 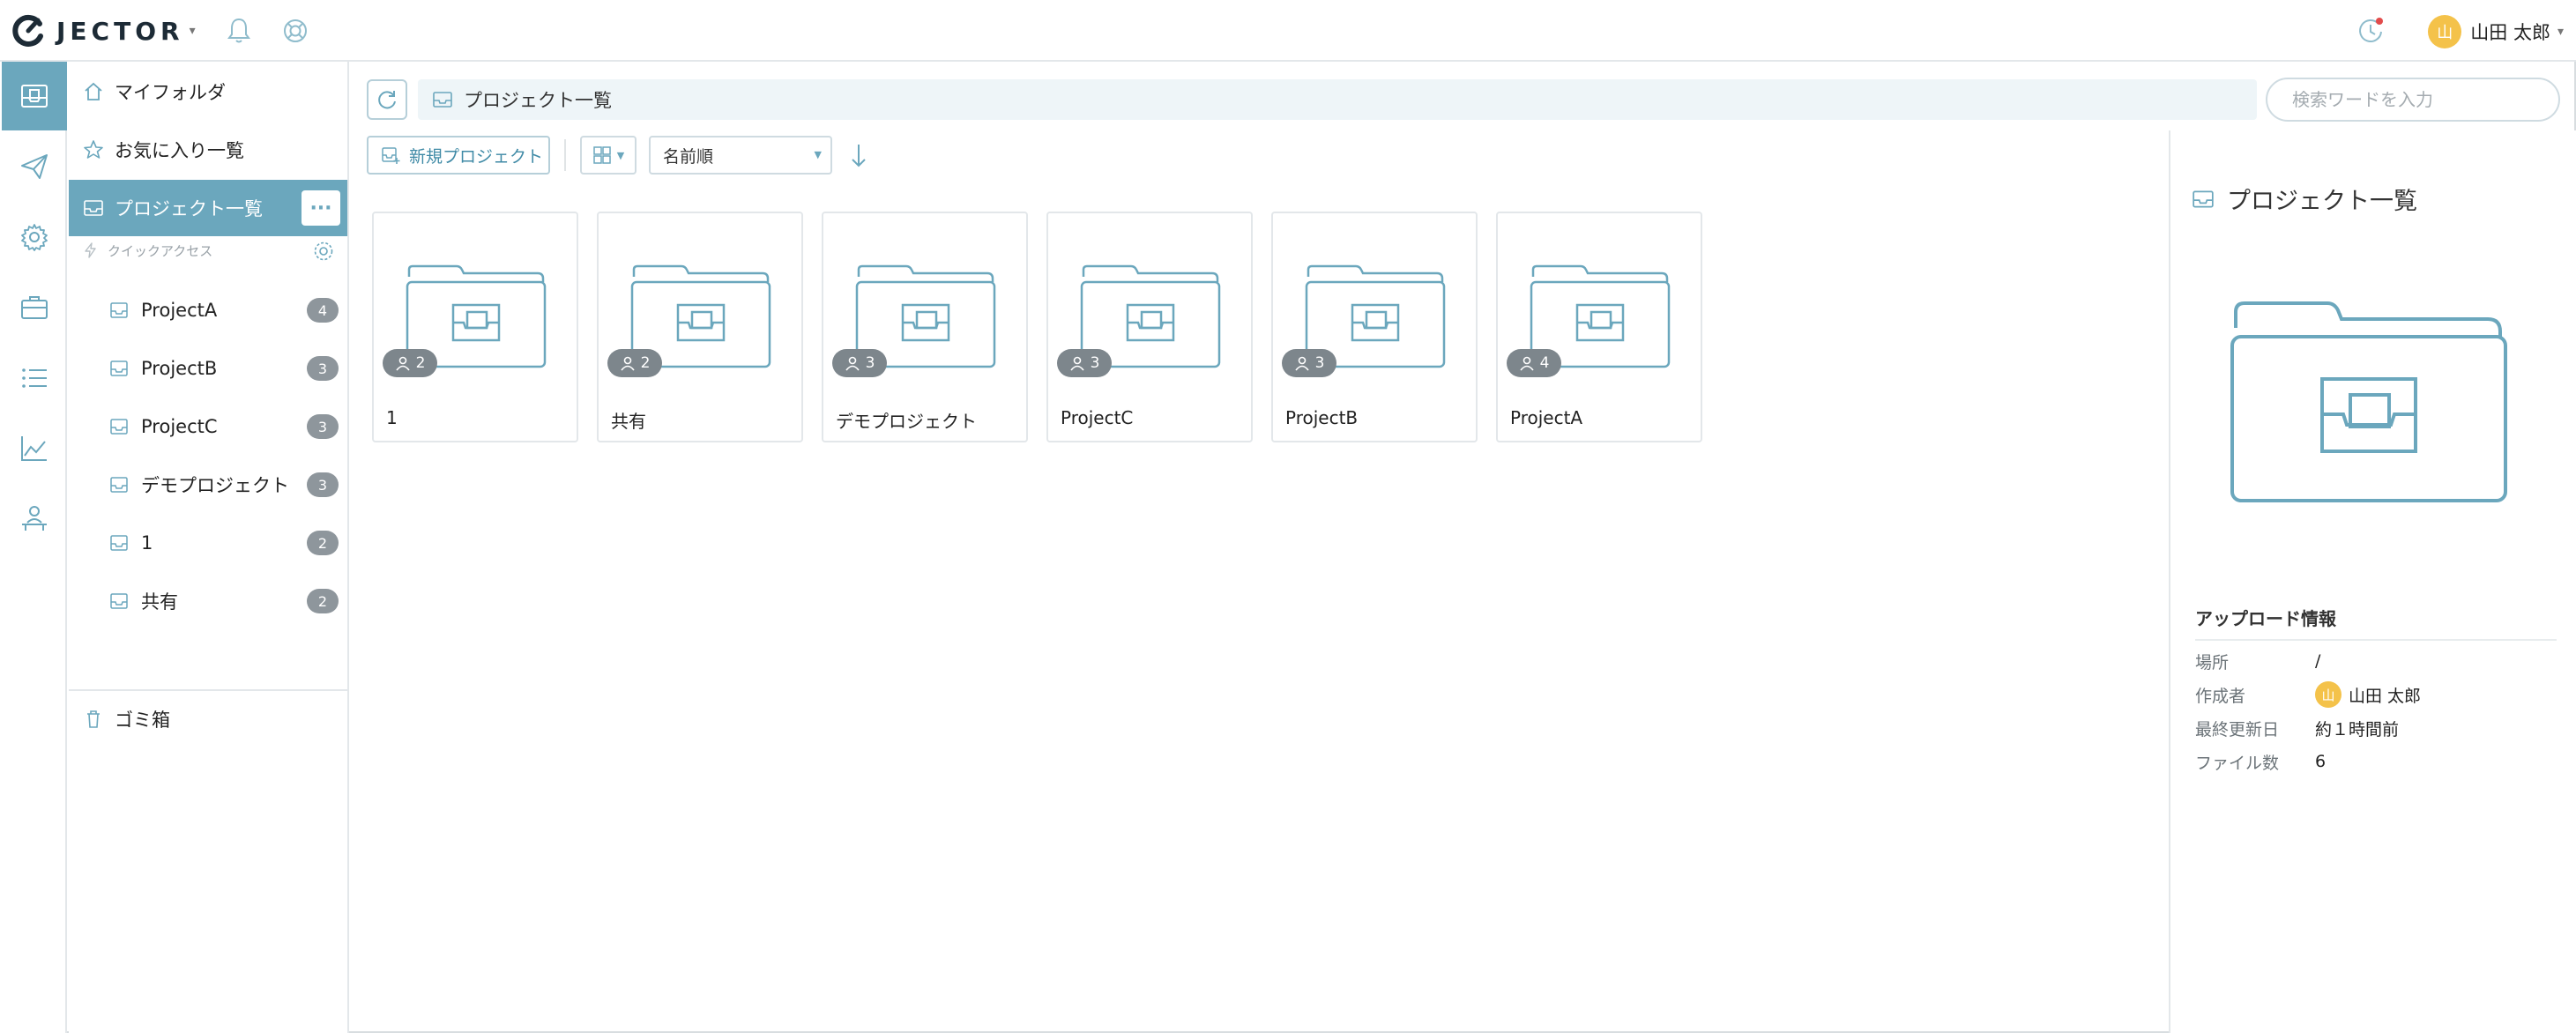 What do you see at coordinates (2368, 402) in the screenshot?
I see `project-folder-icon` at bounding box center [2368, 402].